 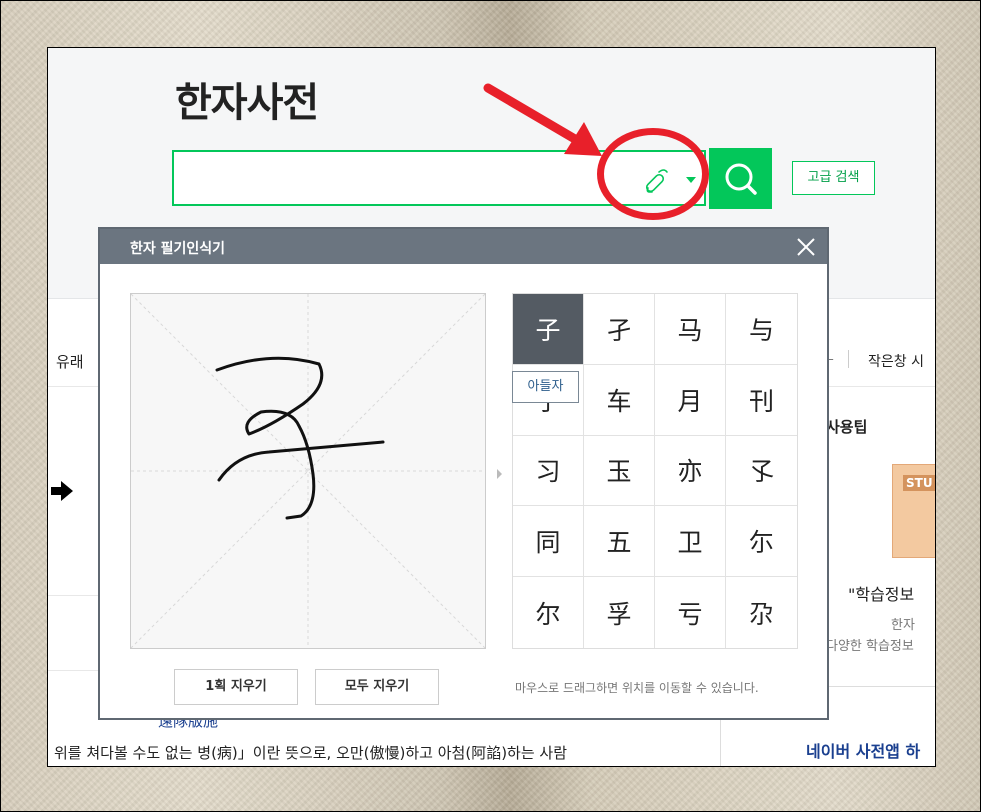 I want to click on candidate-cell: 马, so click(x=690, y=329).